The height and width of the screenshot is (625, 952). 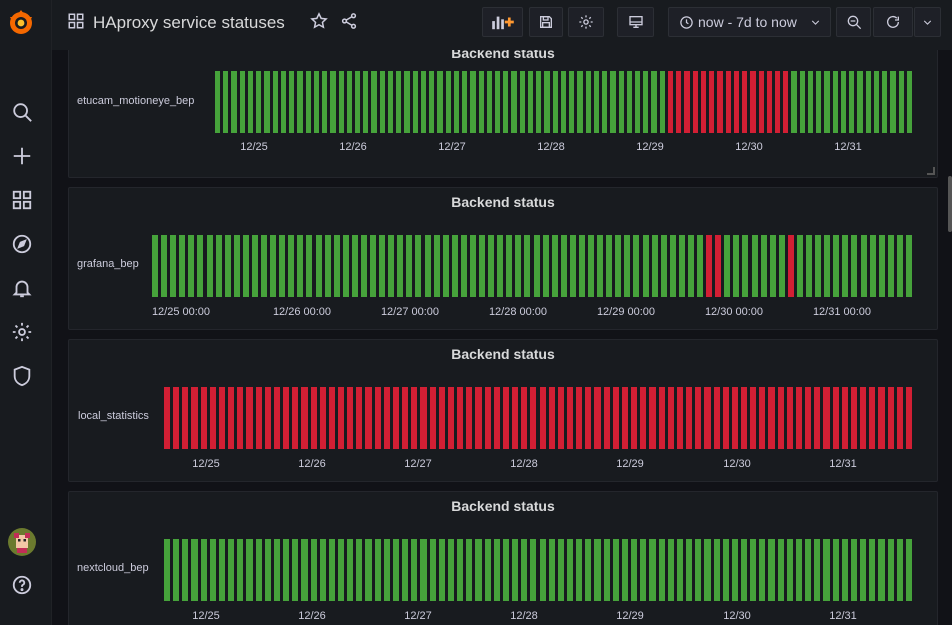 What do you see at coordinates (22, 112) in the screenshot?
I see `search-icon` at bounding box center [22, 112].